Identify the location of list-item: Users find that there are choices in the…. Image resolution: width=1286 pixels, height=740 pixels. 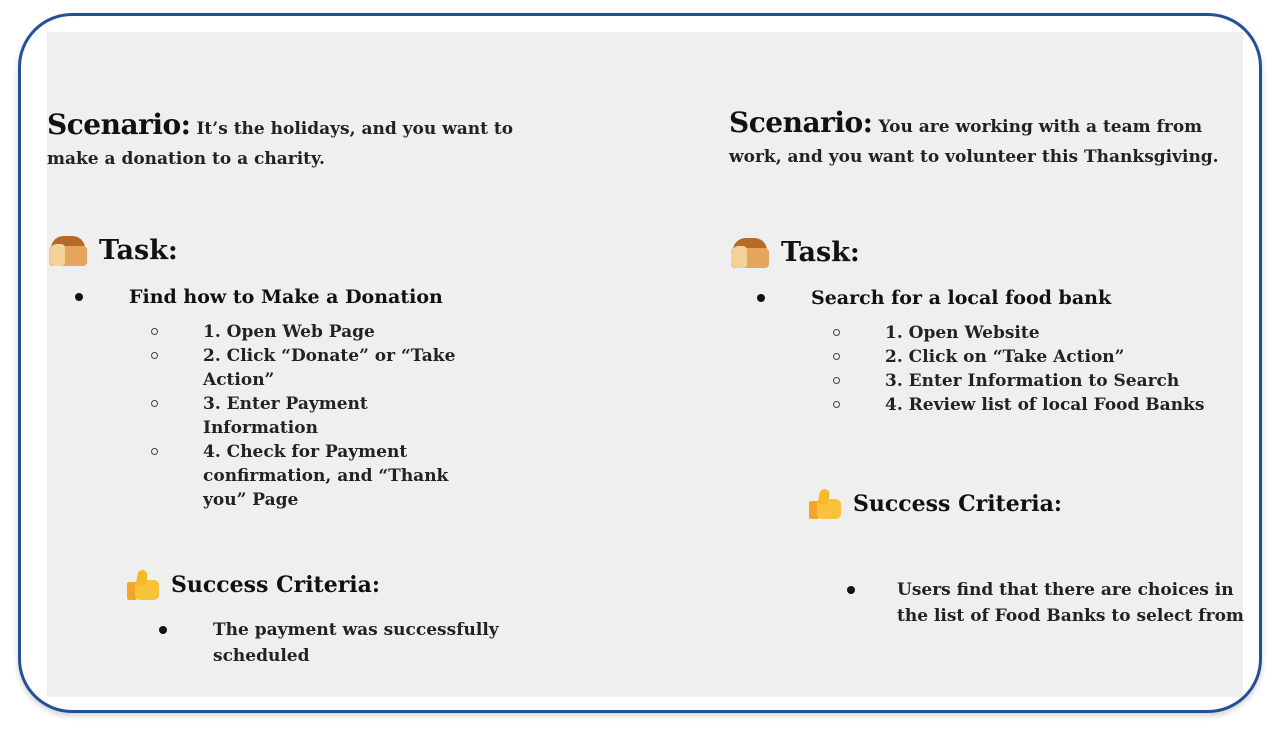
(1045, 603).